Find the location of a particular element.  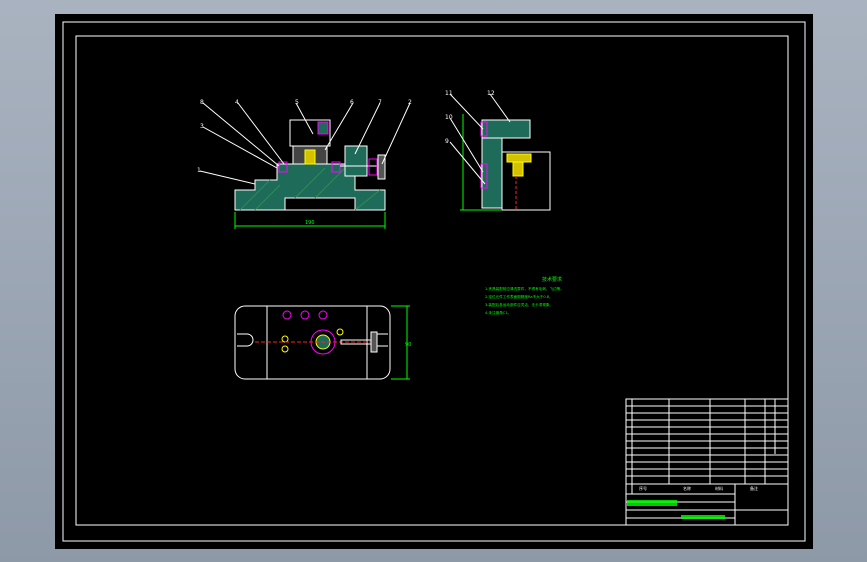

title-label: 材料 is located at coordinates (719, 488).